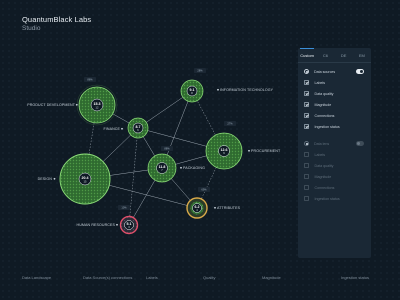 The height and width of the screenshot is (300, 400). Describe the element at coordinates (243, 151) in the screenshot. I see `node-procurement: 12.6 9 PROCUREMENT` at that location.